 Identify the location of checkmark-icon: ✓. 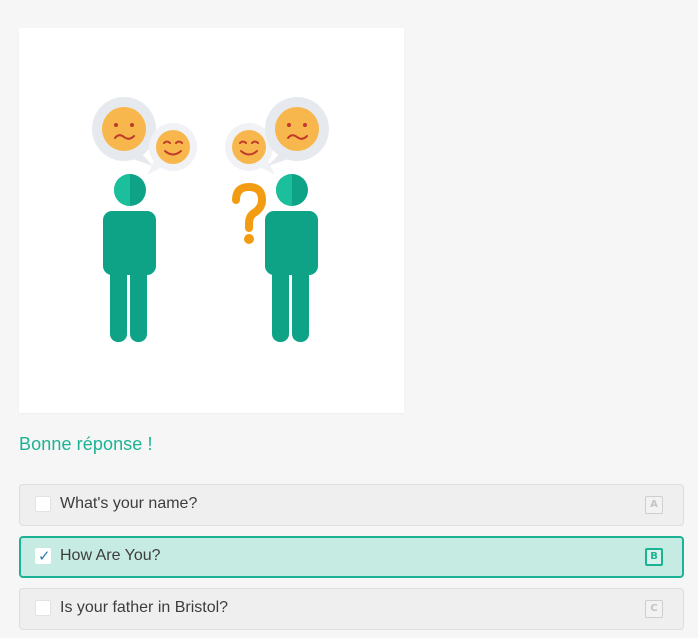
(44, 556).